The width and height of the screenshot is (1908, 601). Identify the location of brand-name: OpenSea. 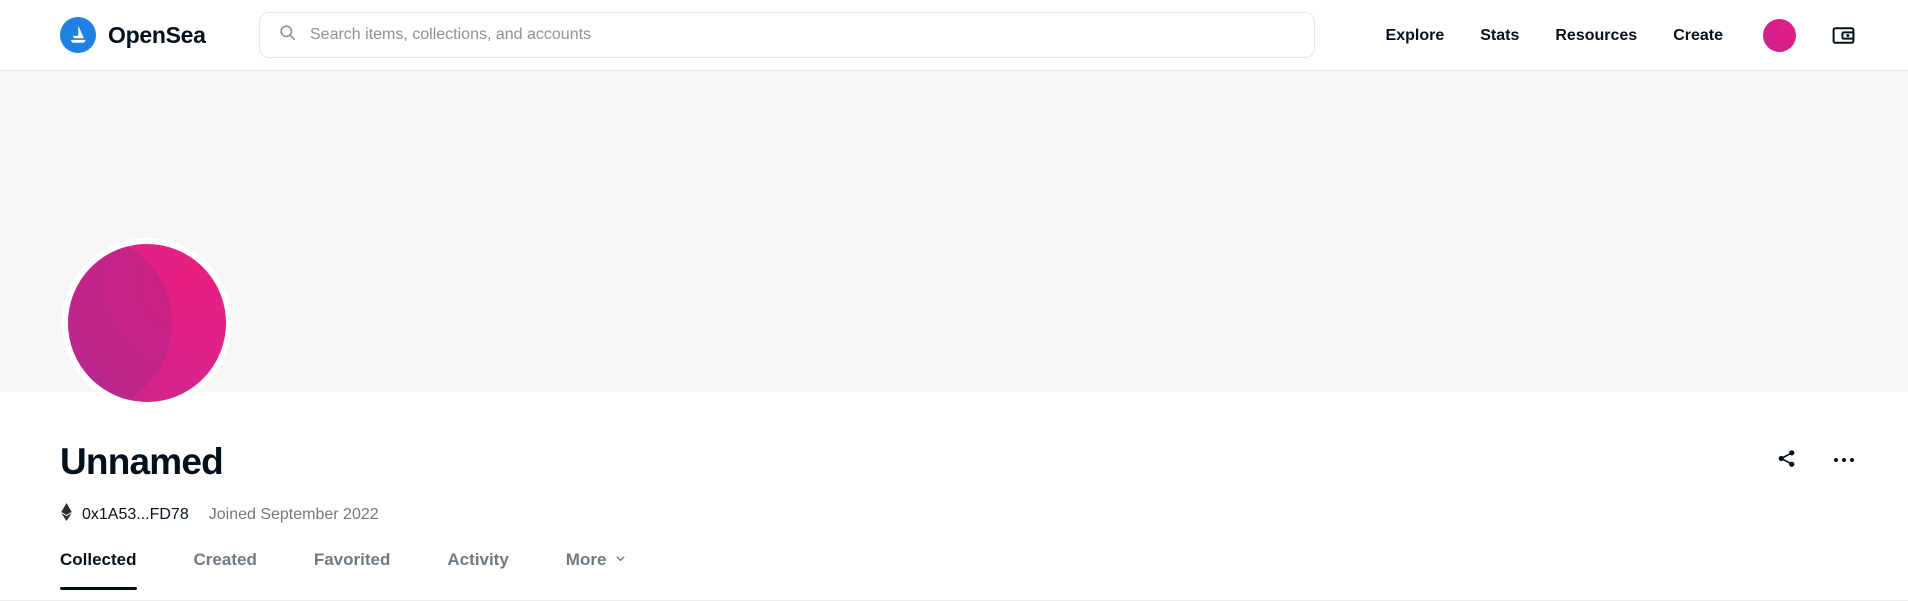
(157, 34).